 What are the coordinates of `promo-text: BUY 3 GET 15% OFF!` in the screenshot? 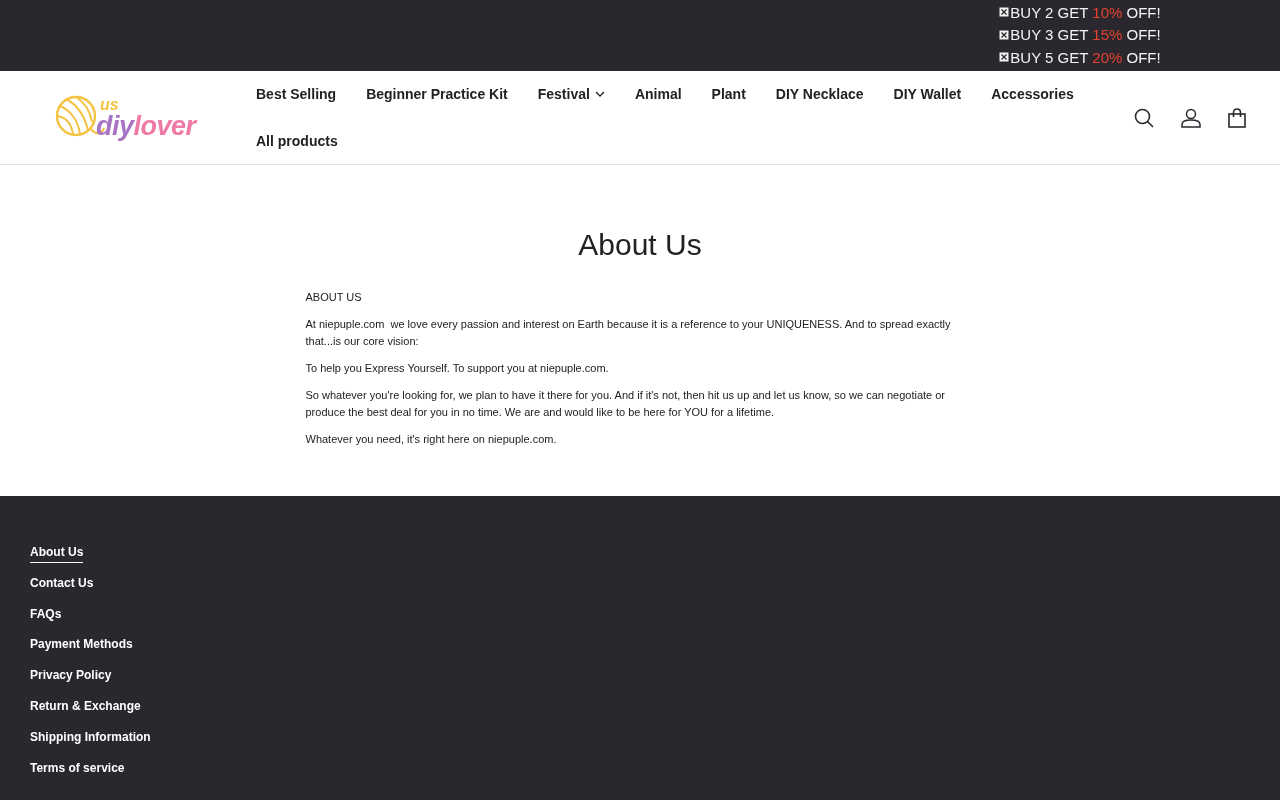 It's located at (1085, 35).